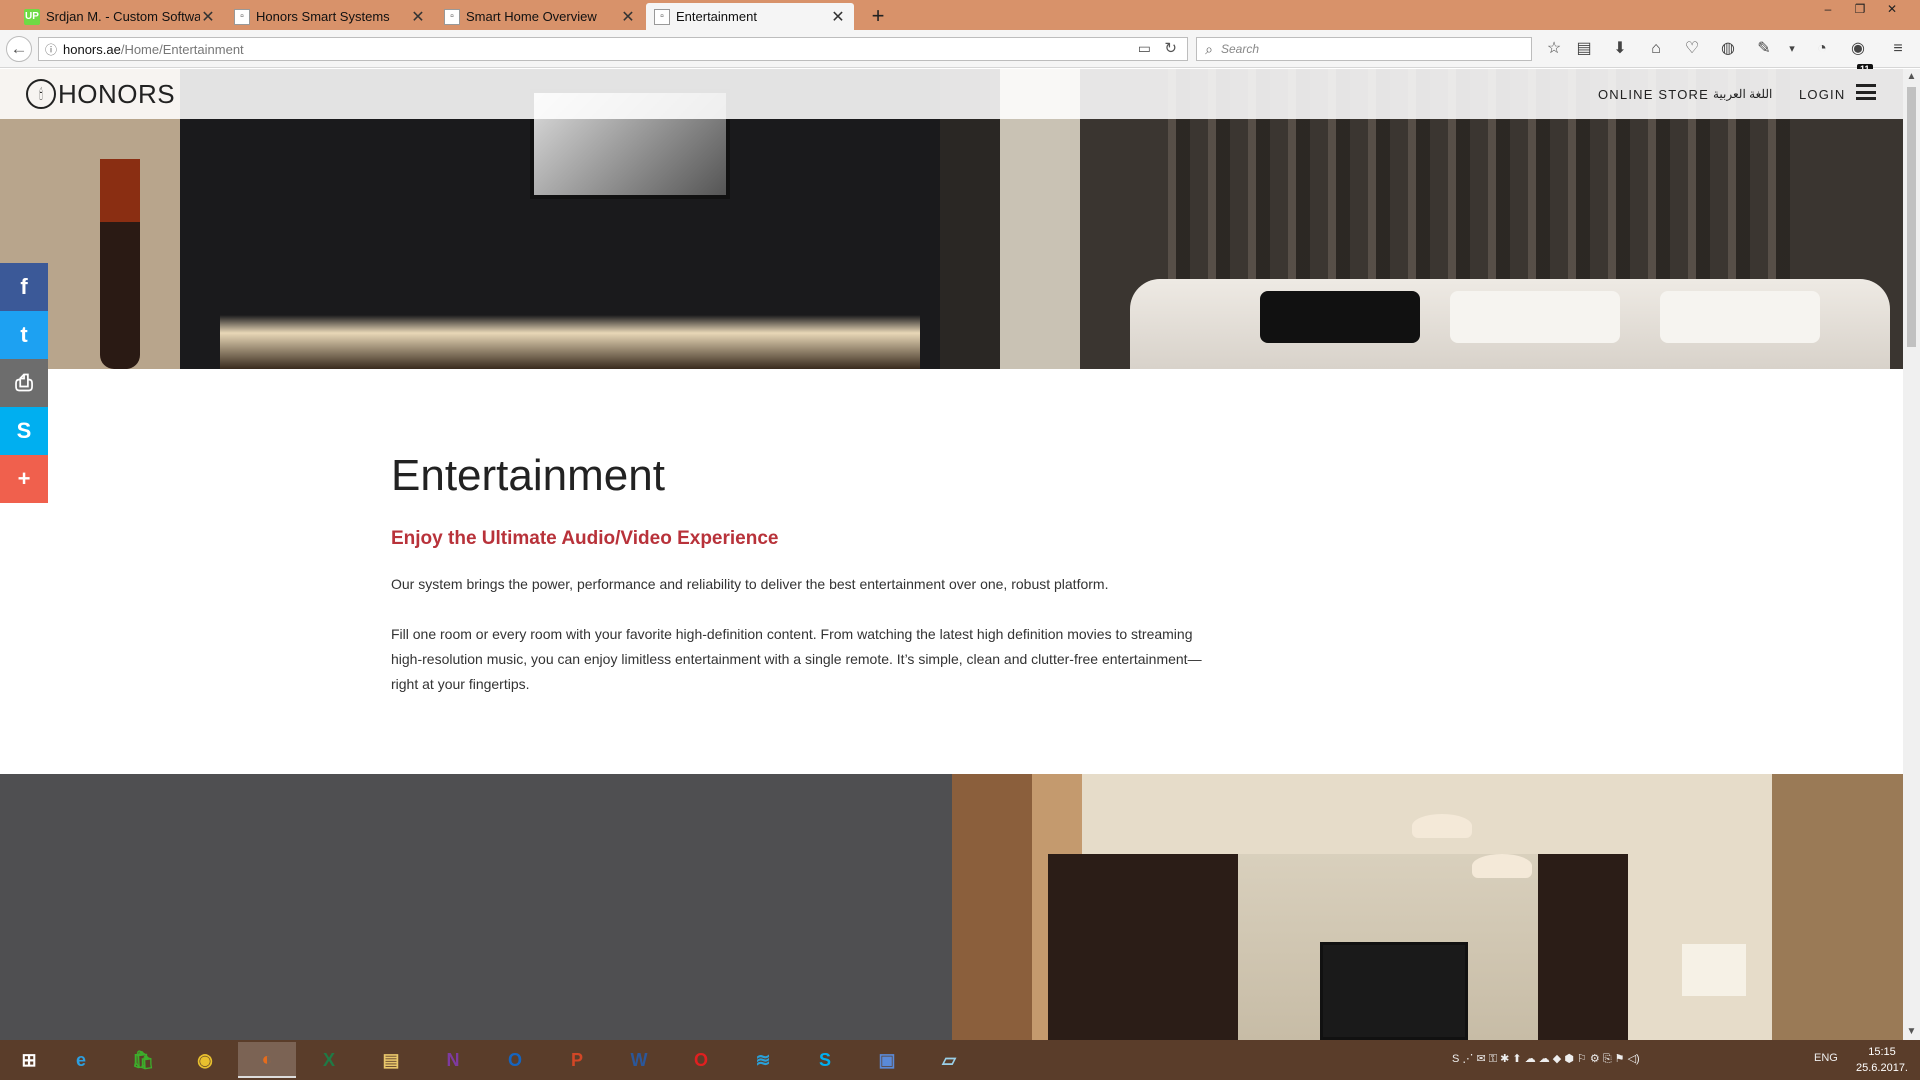  Describe the element at coordinates (1860, 9) in the screenshot. I see `restore-icon: ❐` at that location.